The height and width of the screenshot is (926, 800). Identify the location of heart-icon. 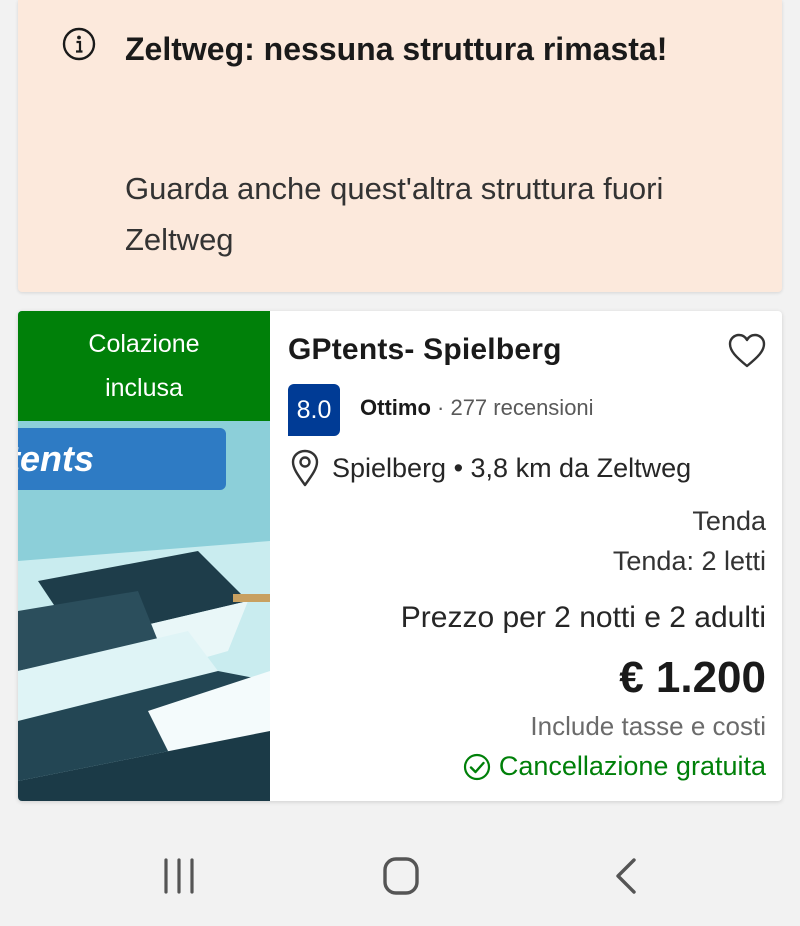
(747, 351).